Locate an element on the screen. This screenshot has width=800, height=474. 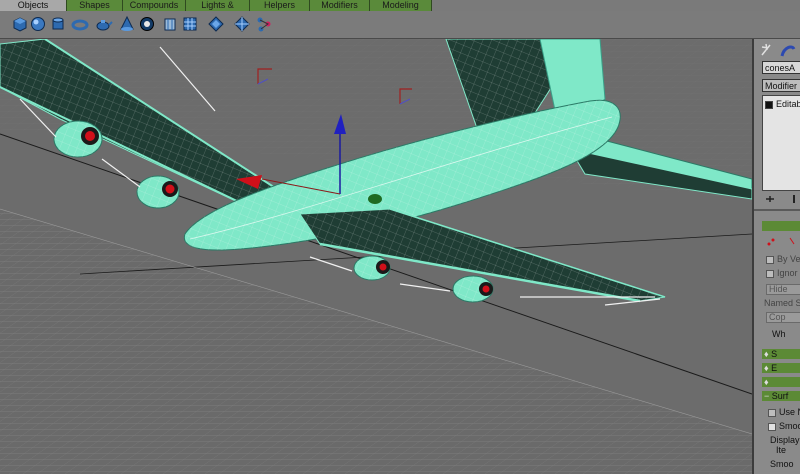
bone-icon is located at coordinates (264, 24).